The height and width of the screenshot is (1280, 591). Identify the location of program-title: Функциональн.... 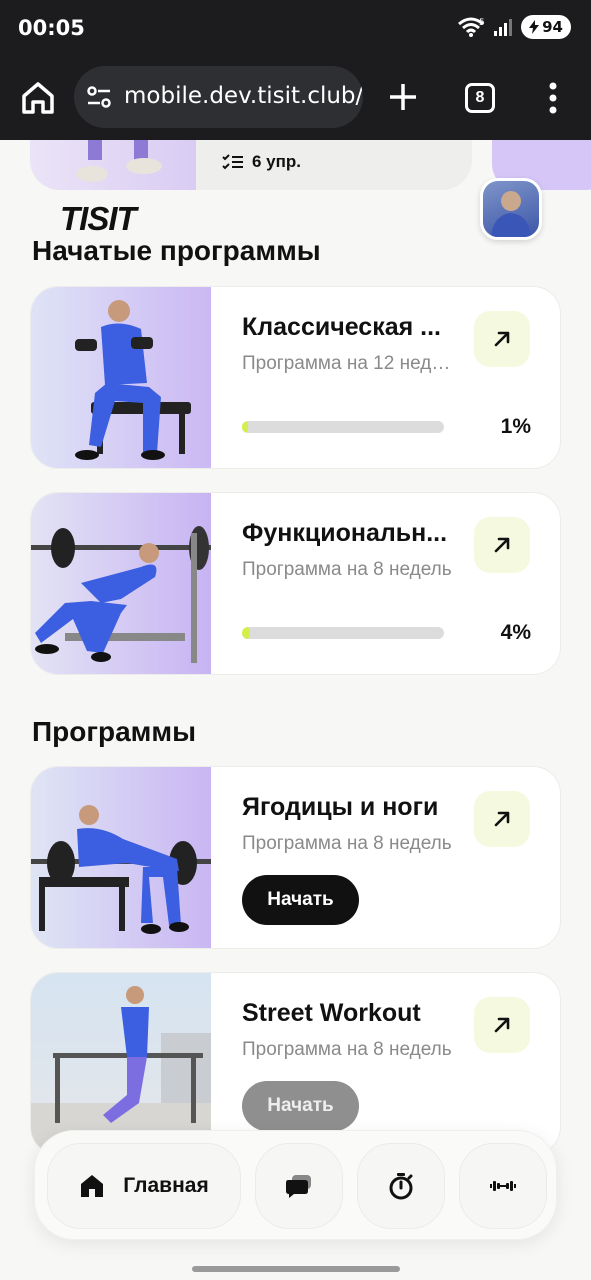
(345, 533).